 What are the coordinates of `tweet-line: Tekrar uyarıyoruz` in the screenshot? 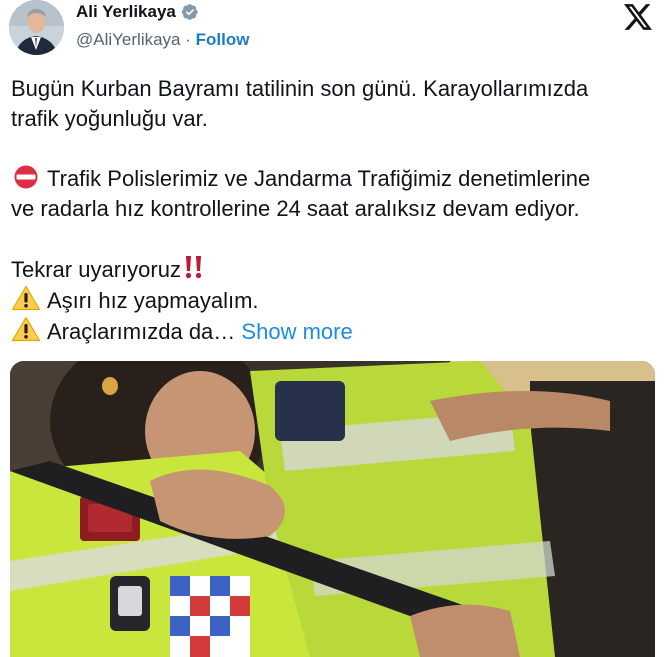 It's located at (336, 269).